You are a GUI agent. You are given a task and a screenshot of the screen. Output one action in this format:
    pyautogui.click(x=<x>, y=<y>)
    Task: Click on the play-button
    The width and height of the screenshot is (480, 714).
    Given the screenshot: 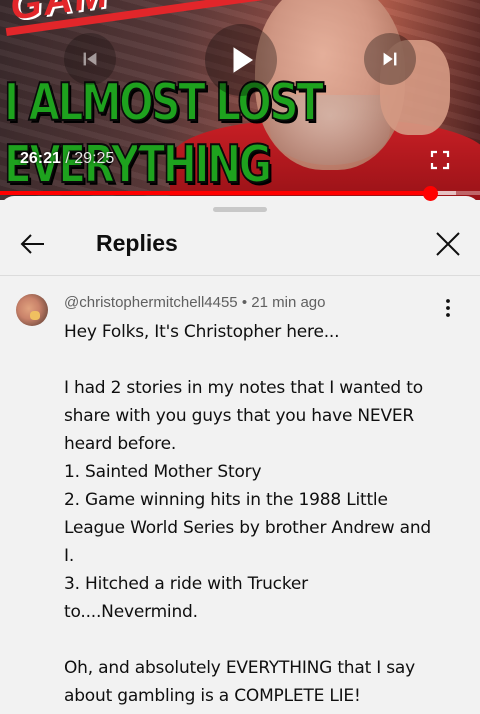 What is the action you would take?
    pyautogui.click(x=241, y=60)
    